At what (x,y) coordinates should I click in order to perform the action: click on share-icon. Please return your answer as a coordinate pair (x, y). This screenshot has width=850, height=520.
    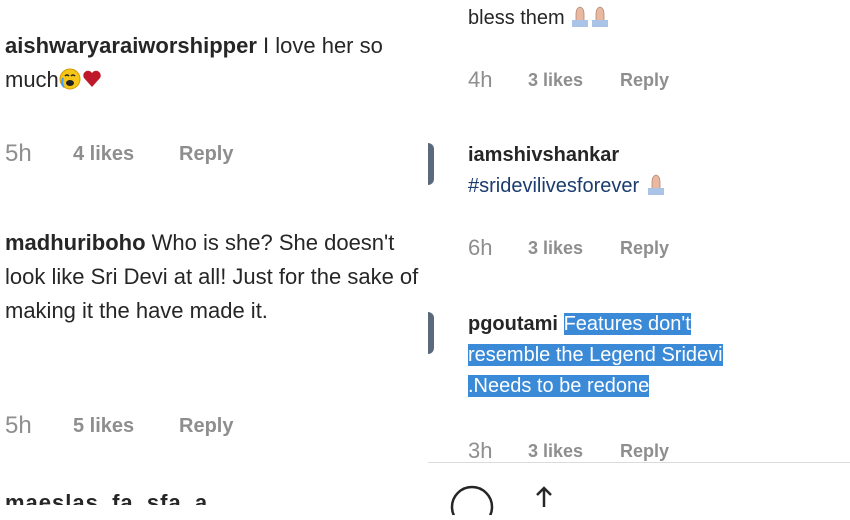
    Looking at the image, I should click on (544, 498).